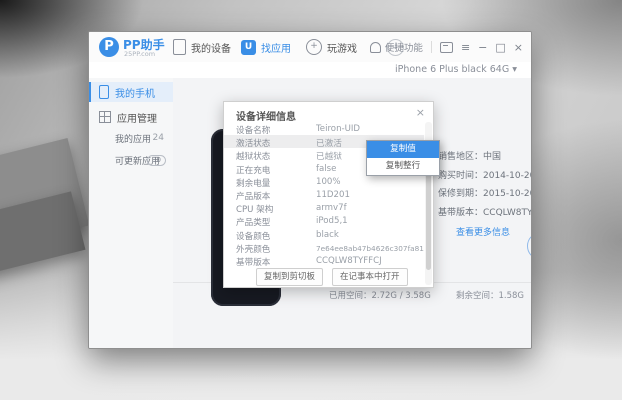  I want to click on row-label: 正在充电, so click(253, 170).